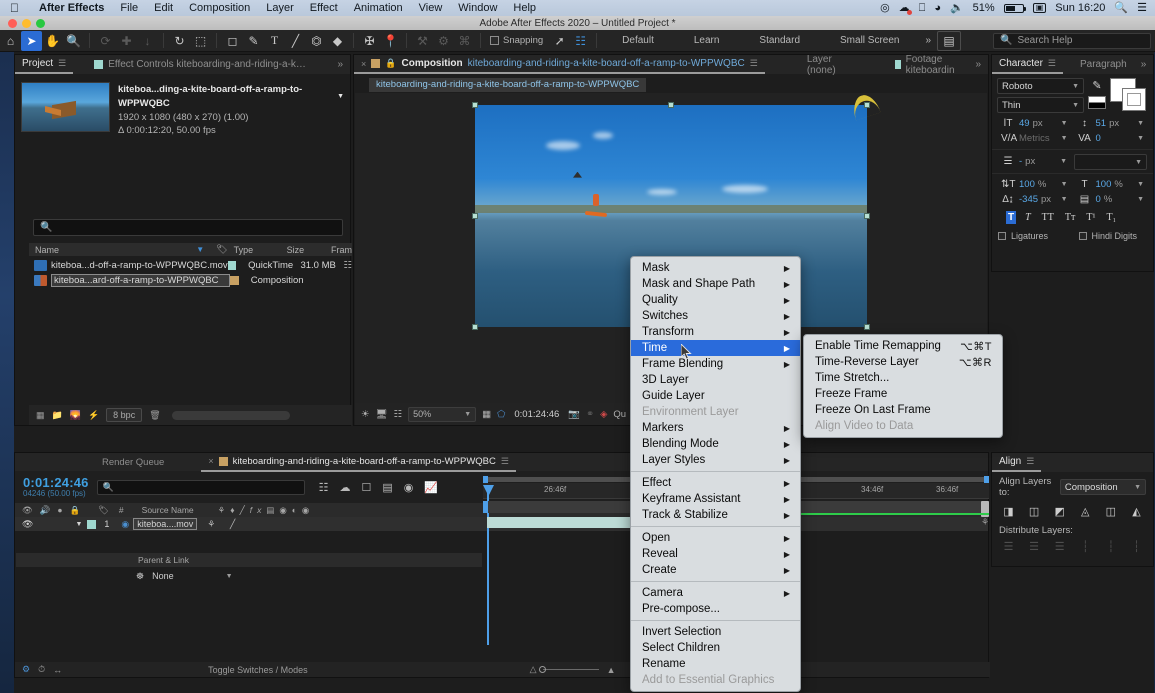  Describe the element at coordinates (159, 510) in the screenshot. I see `source-name-column-header: Source Name` at that location.